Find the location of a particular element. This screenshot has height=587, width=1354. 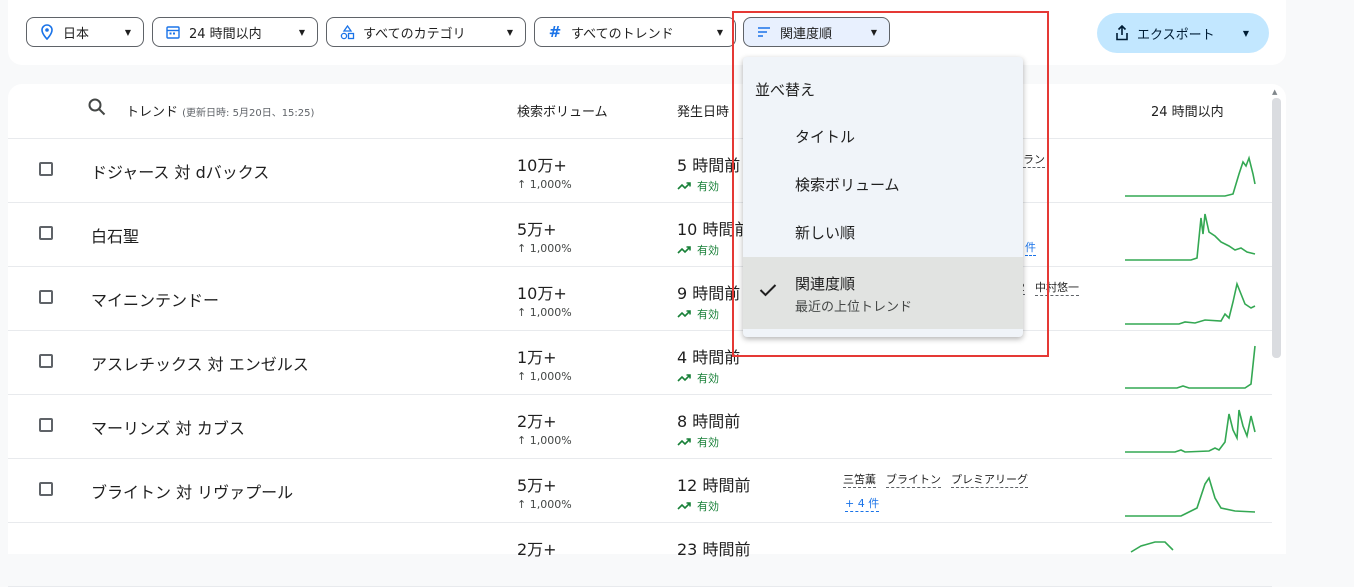

category-filter: すべてのカテゴリ ▼ is located at coordinates (426, 32).